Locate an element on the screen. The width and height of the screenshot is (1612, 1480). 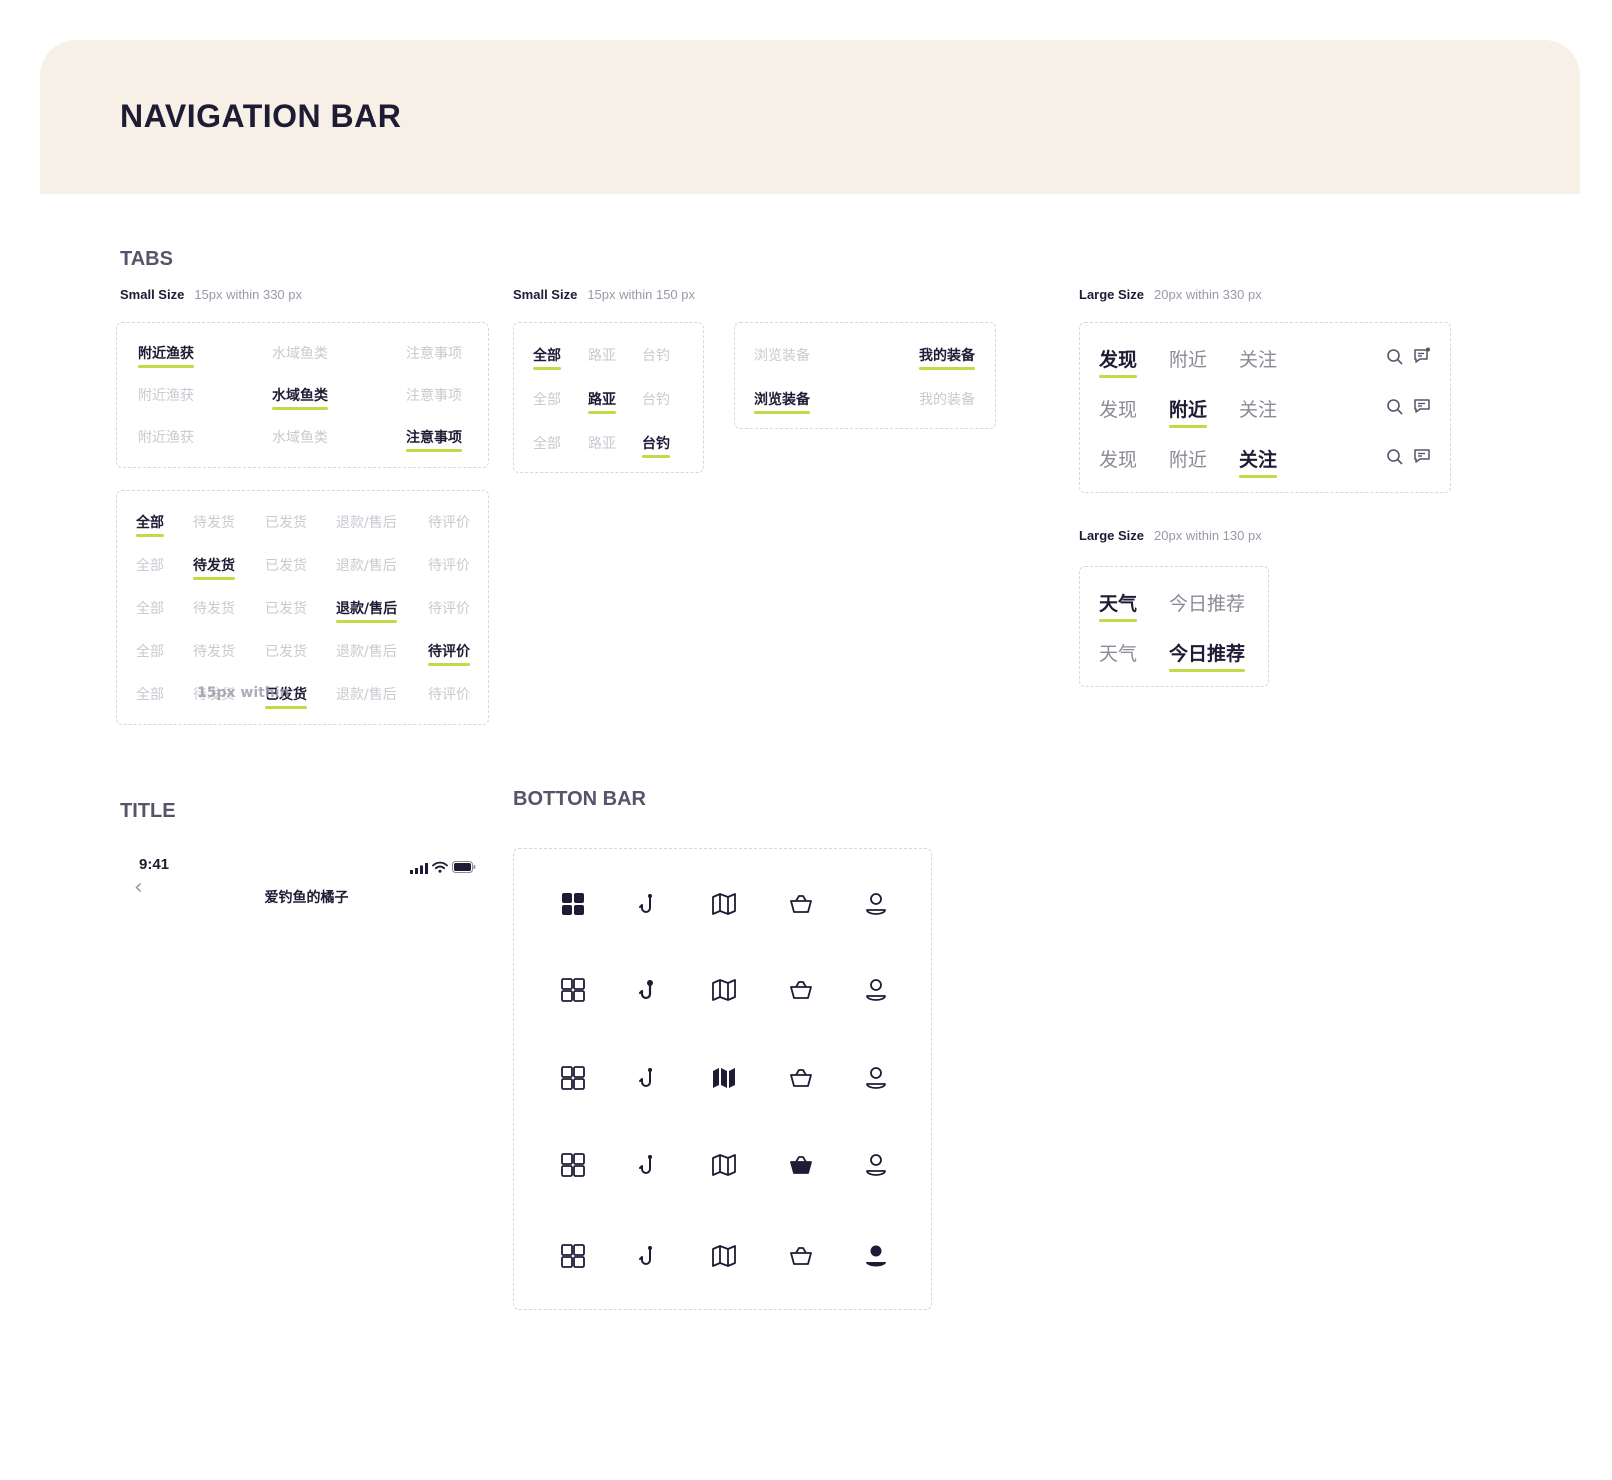
size-label-note: 15px within 330 px is located at coordinates (248, 294).